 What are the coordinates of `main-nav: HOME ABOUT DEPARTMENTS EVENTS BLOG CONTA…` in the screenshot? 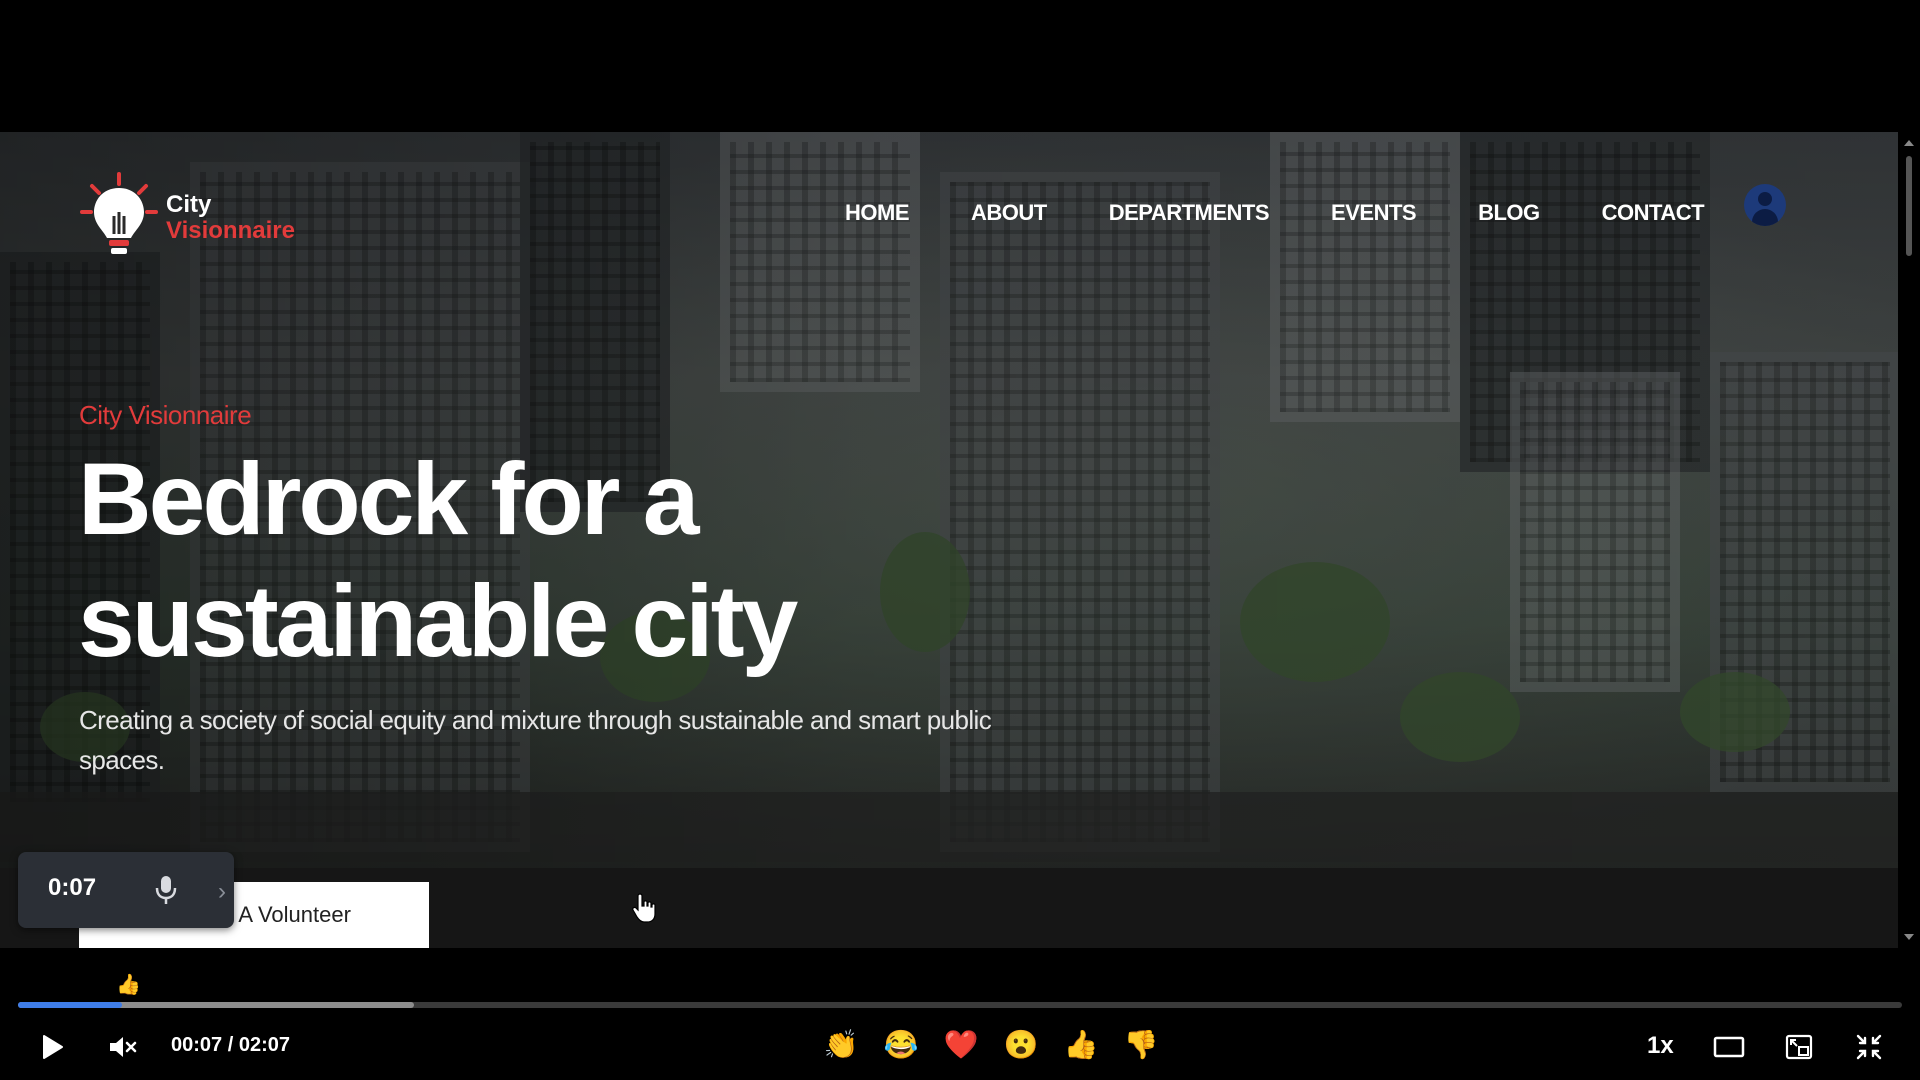 It's located at (1275, 213).